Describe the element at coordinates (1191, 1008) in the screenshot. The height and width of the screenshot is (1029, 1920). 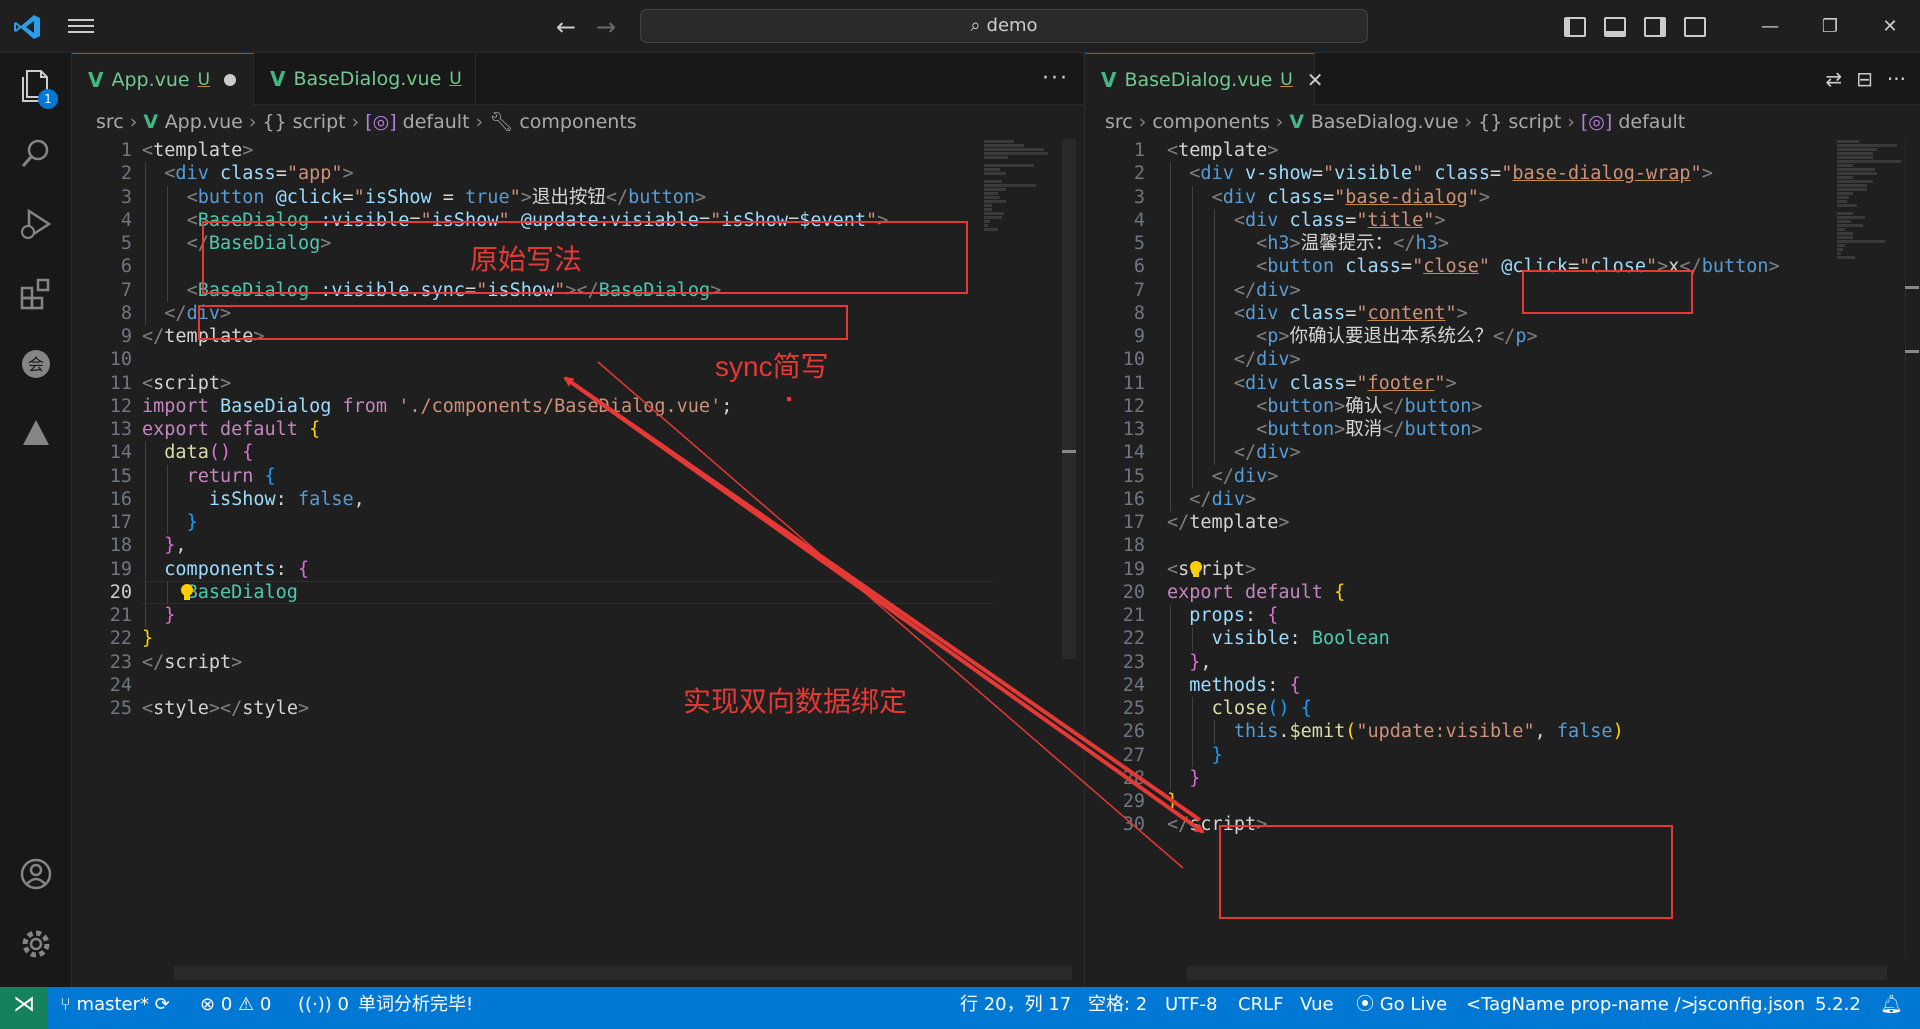
I see `encoding: UTF-8` at that location.